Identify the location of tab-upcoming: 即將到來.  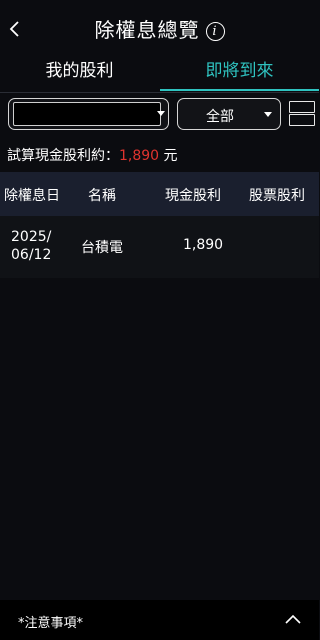
(239, 74).